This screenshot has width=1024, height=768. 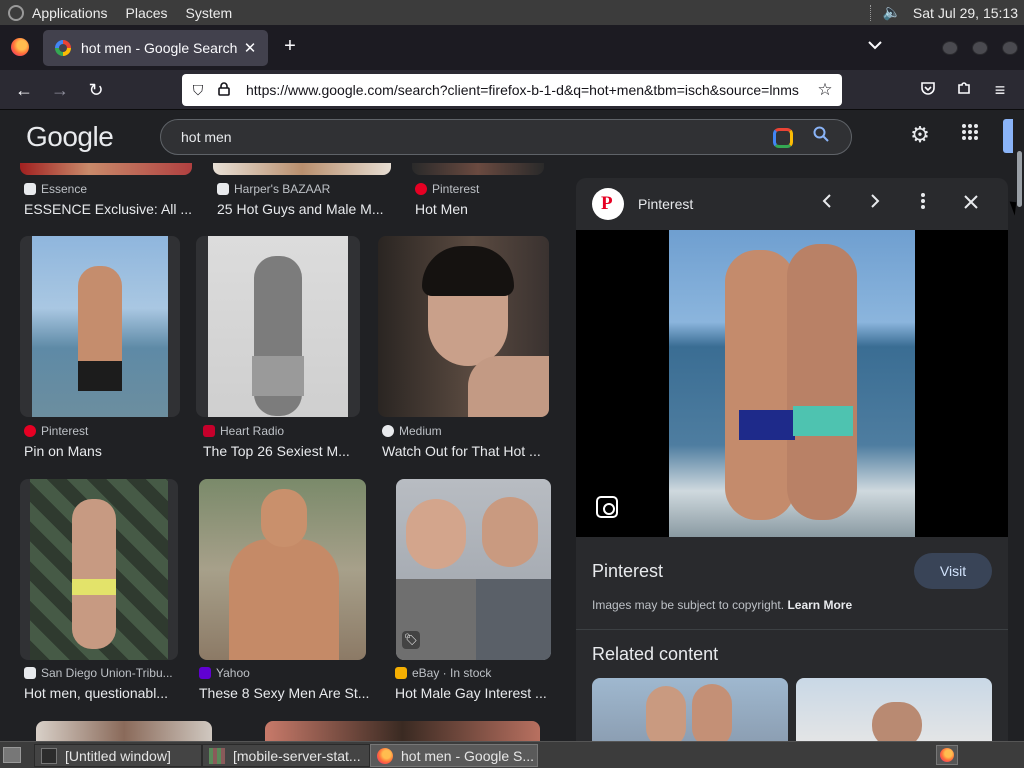 I want to click on close-panel-icon, so click(x=971, y=203).